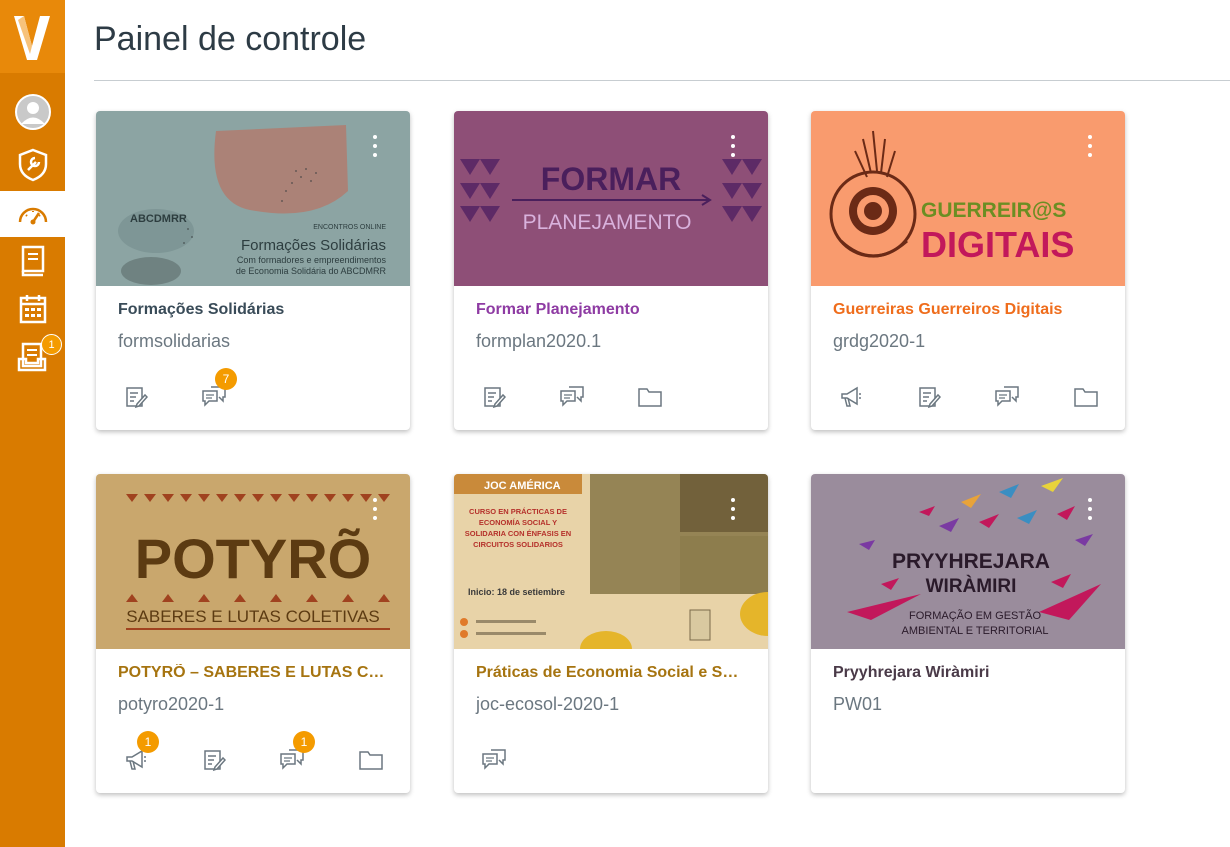 The height and width of the screenshot is (847, 1230). I want to click on shield-wrench-icon, so click(32, 165).